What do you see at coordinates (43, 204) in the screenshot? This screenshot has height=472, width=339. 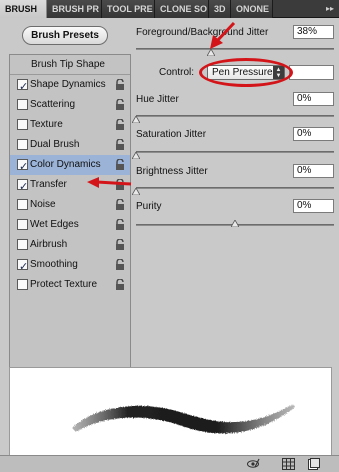 I see `option-label: Noise` at bounding box center [43, 204].